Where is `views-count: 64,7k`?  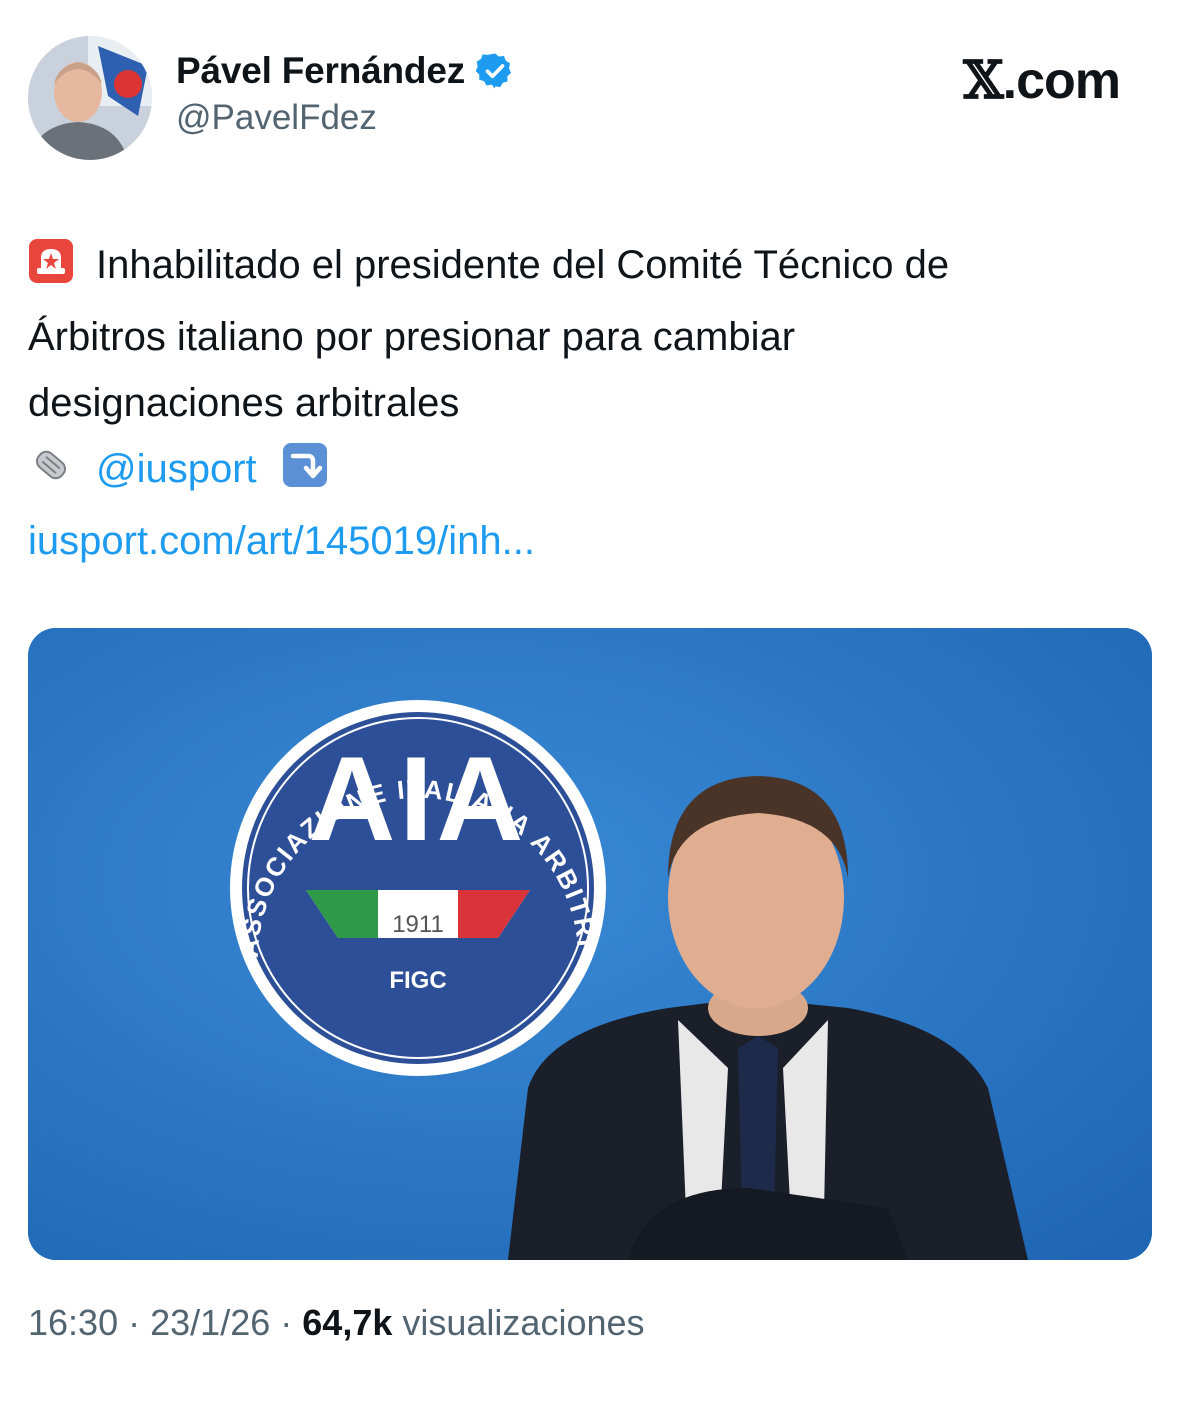 views-count: 64,7k is located at coordinates (347, 1322).